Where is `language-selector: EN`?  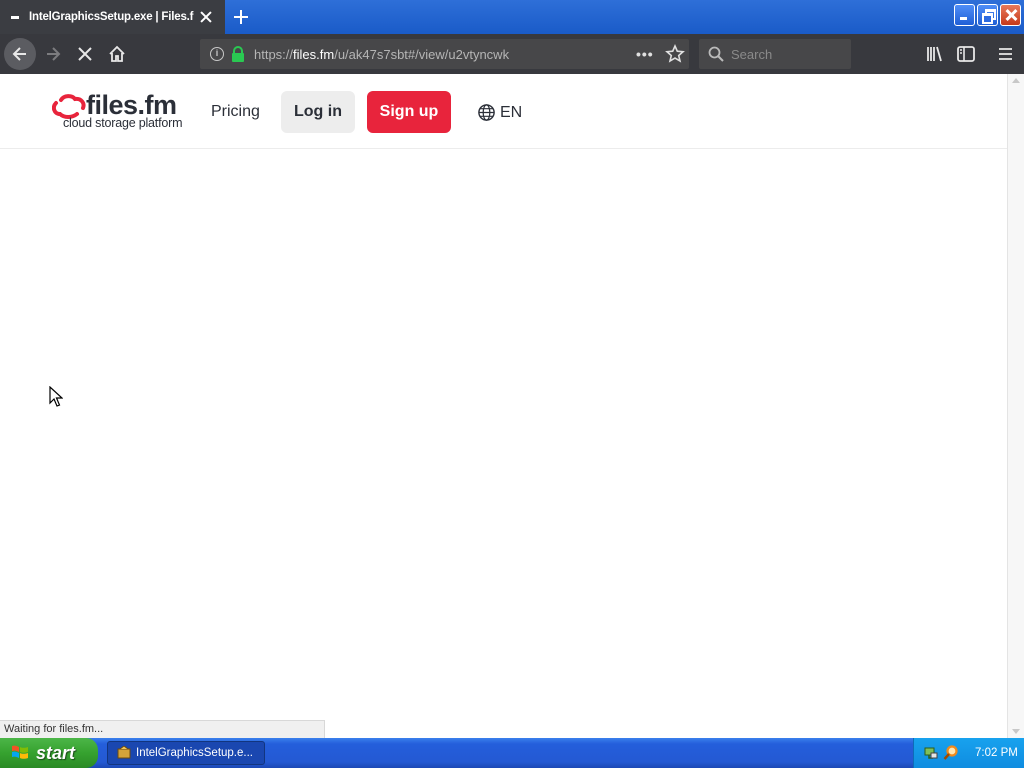 language-selector: EN is located at coordinates (499, 112).